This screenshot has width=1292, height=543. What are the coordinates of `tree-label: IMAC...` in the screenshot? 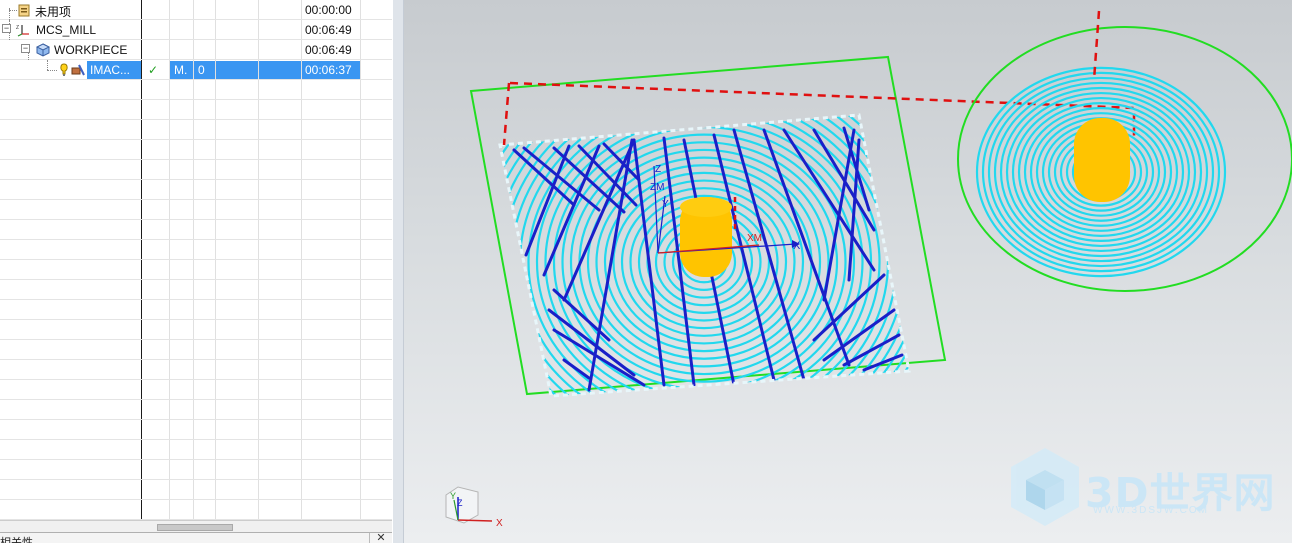 It's located at (110, 70).